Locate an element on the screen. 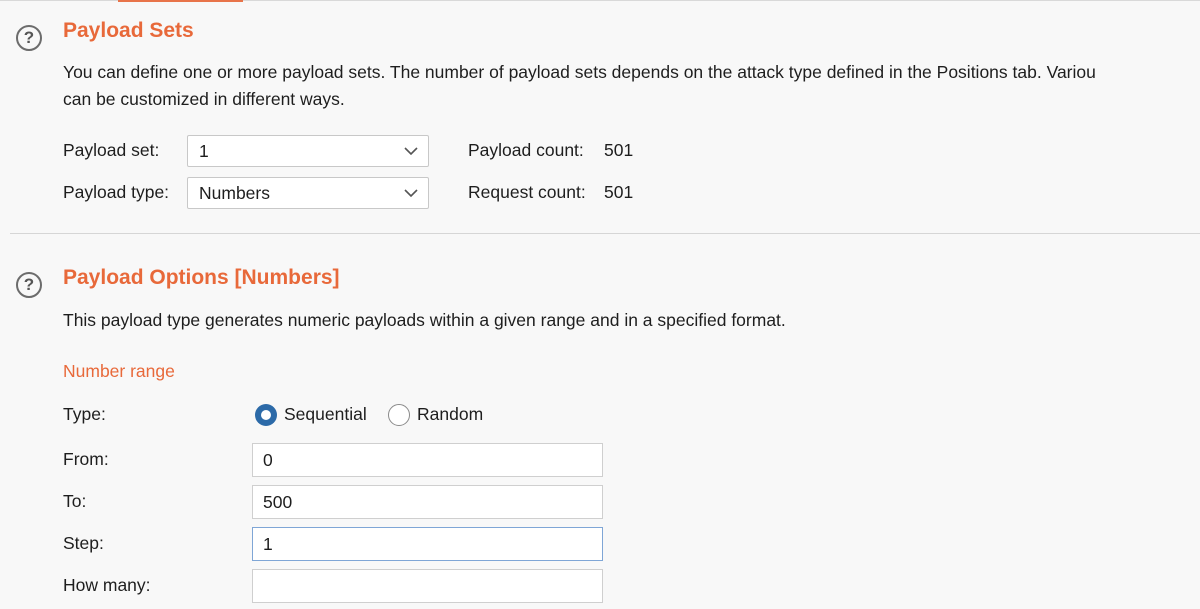 The width and height of the screenshot is (1200, 609). from-label: From: is located at coordinates (86, 459).